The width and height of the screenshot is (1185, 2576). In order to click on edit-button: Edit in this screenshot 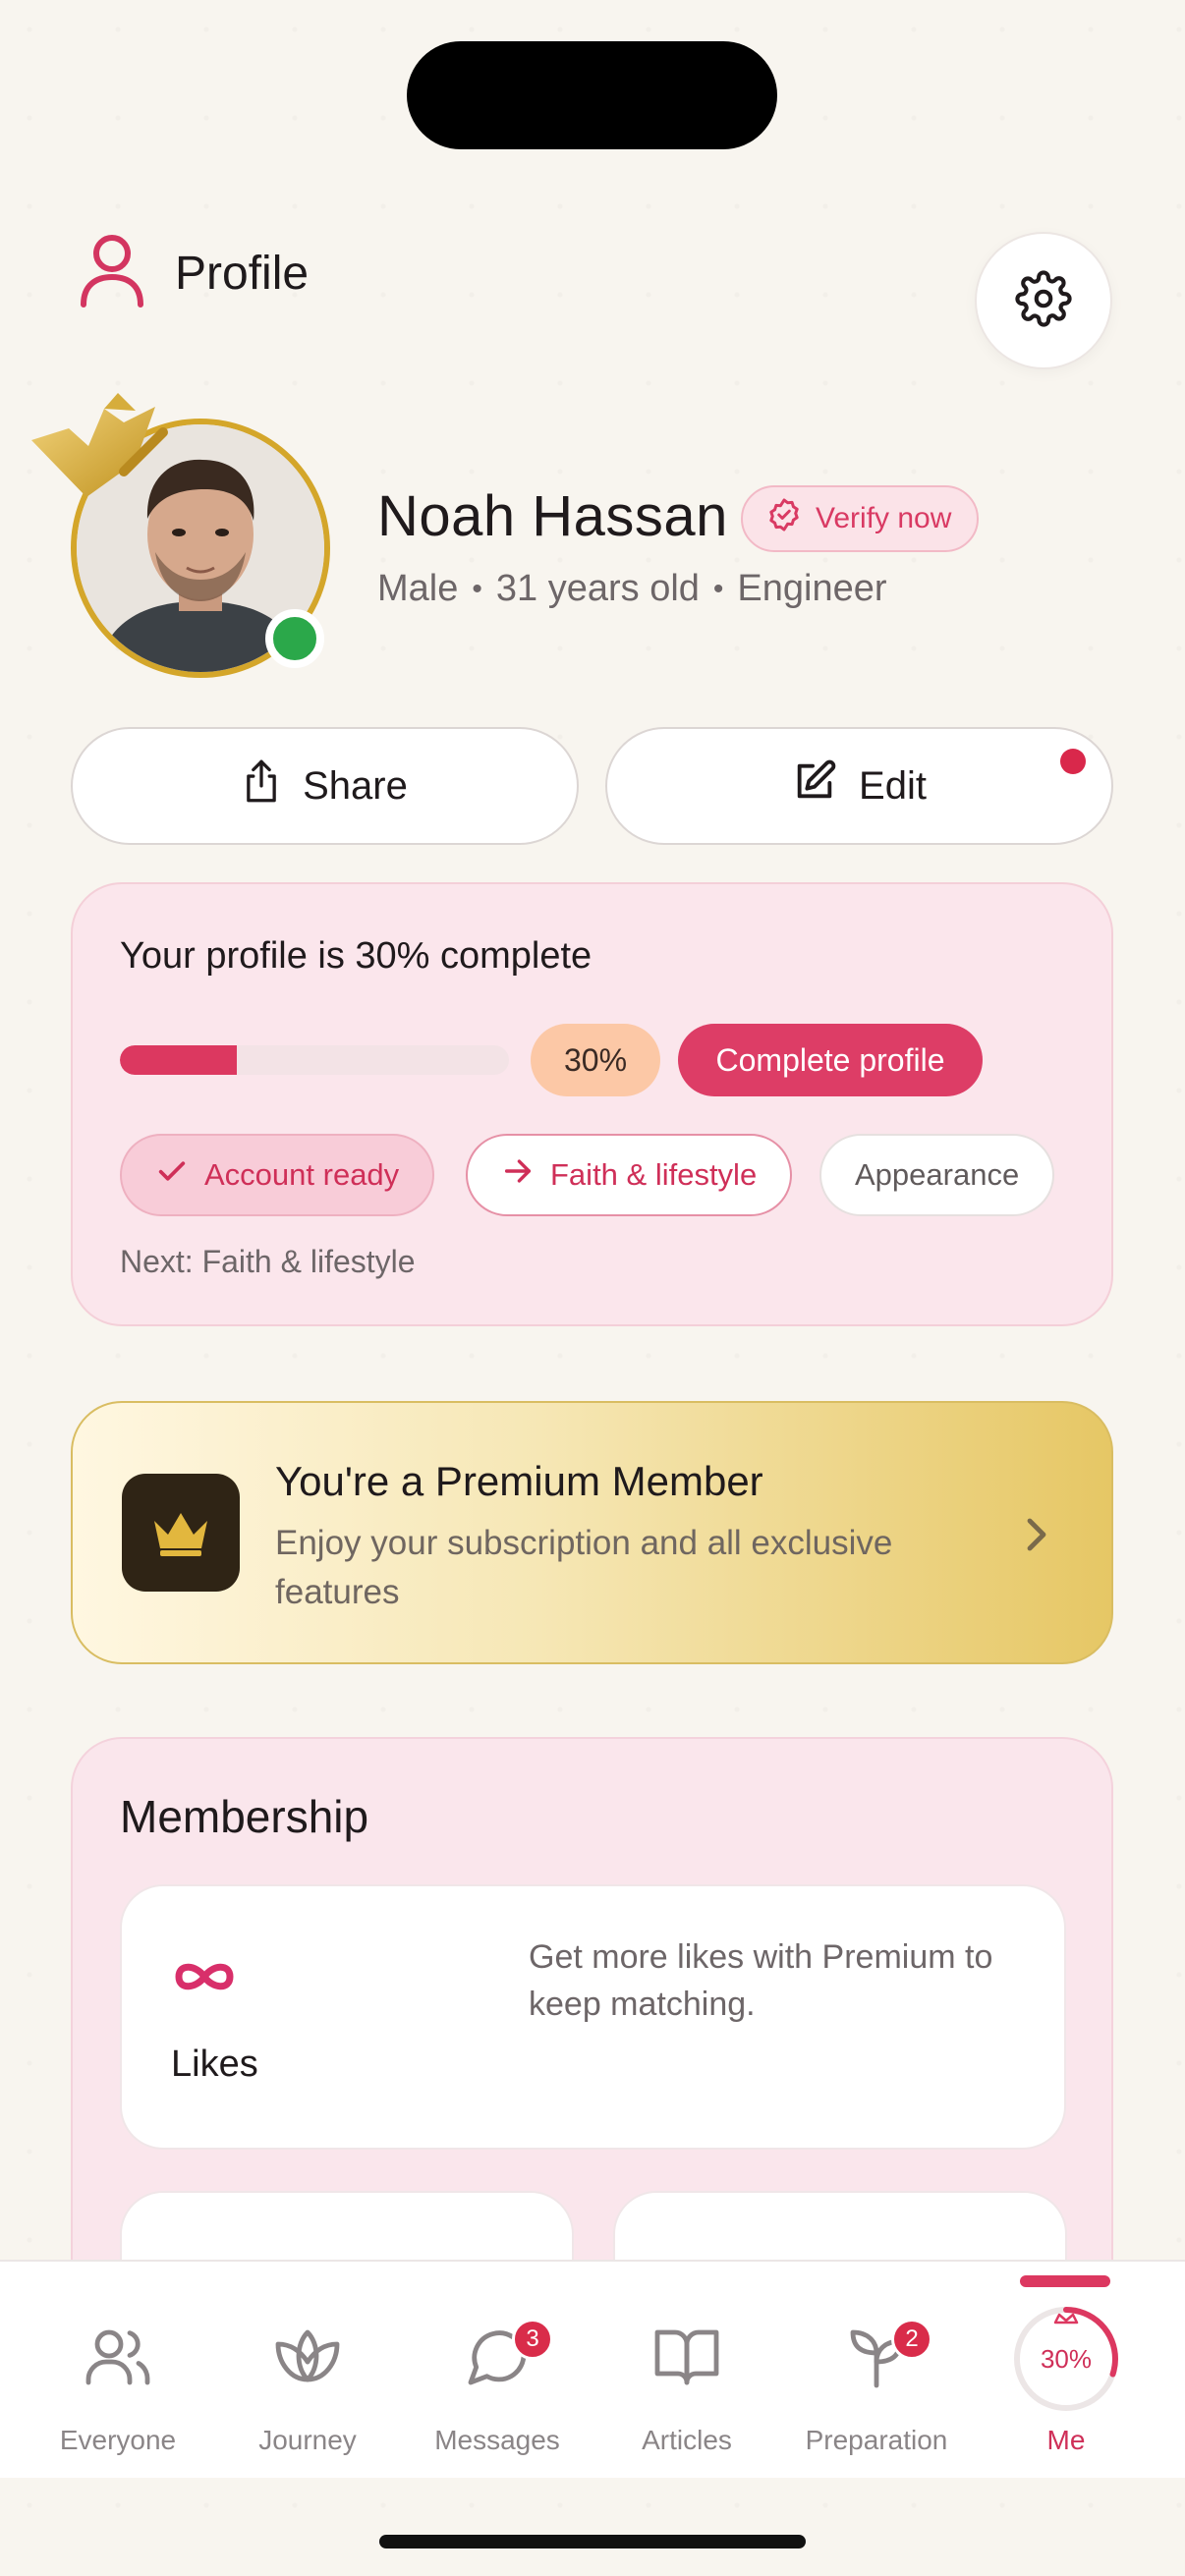, I will do `click(859, 786)`.